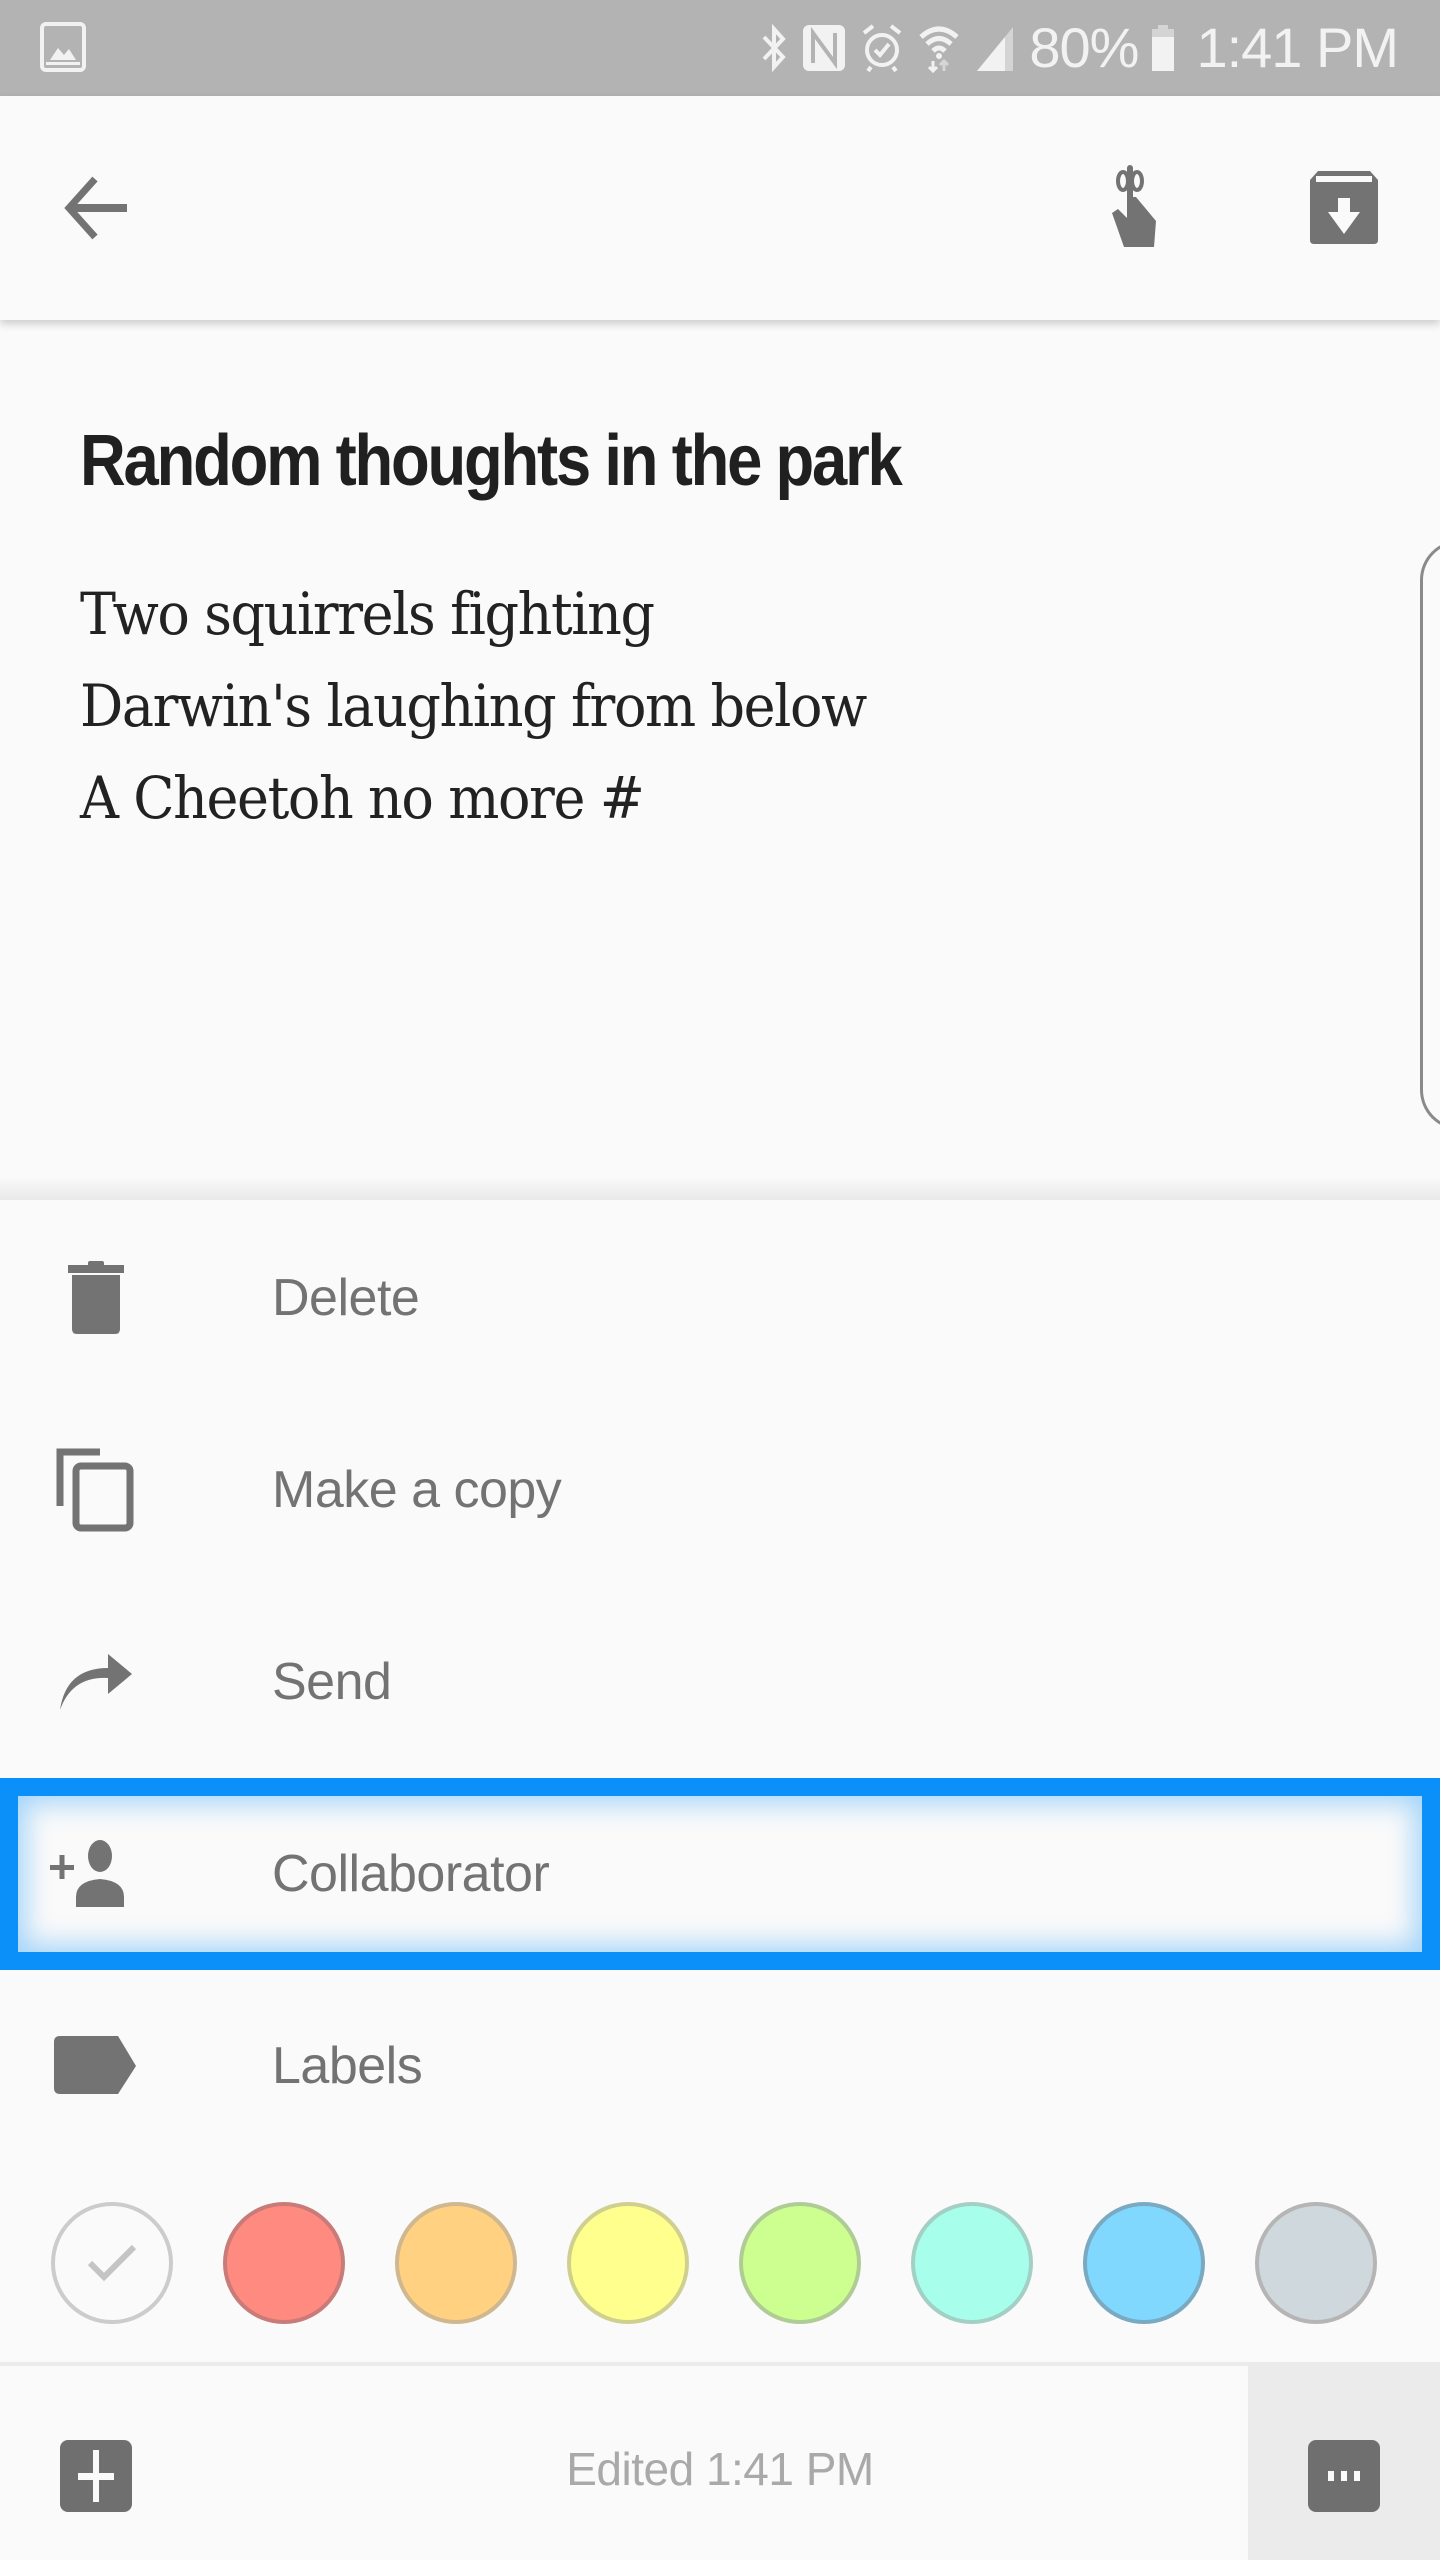 The image size is (1440, 2560). I want to click on label-icon, so click(96, 2066).